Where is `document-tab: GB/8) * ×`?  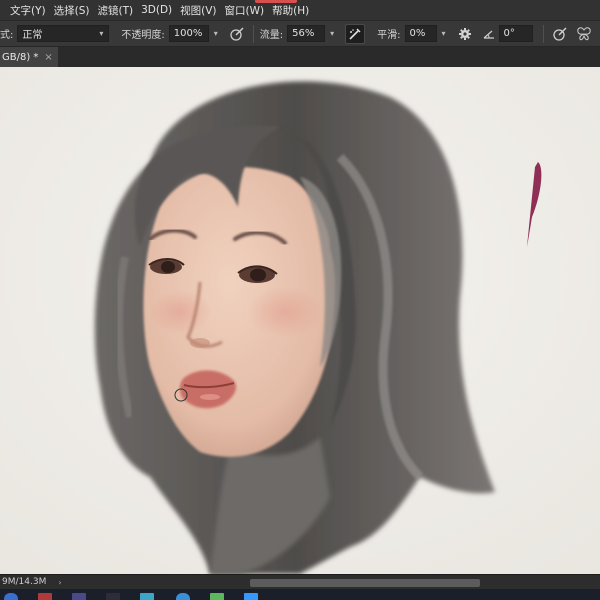 document-tab: GB/8) * × is located at coordinates (29, 57).